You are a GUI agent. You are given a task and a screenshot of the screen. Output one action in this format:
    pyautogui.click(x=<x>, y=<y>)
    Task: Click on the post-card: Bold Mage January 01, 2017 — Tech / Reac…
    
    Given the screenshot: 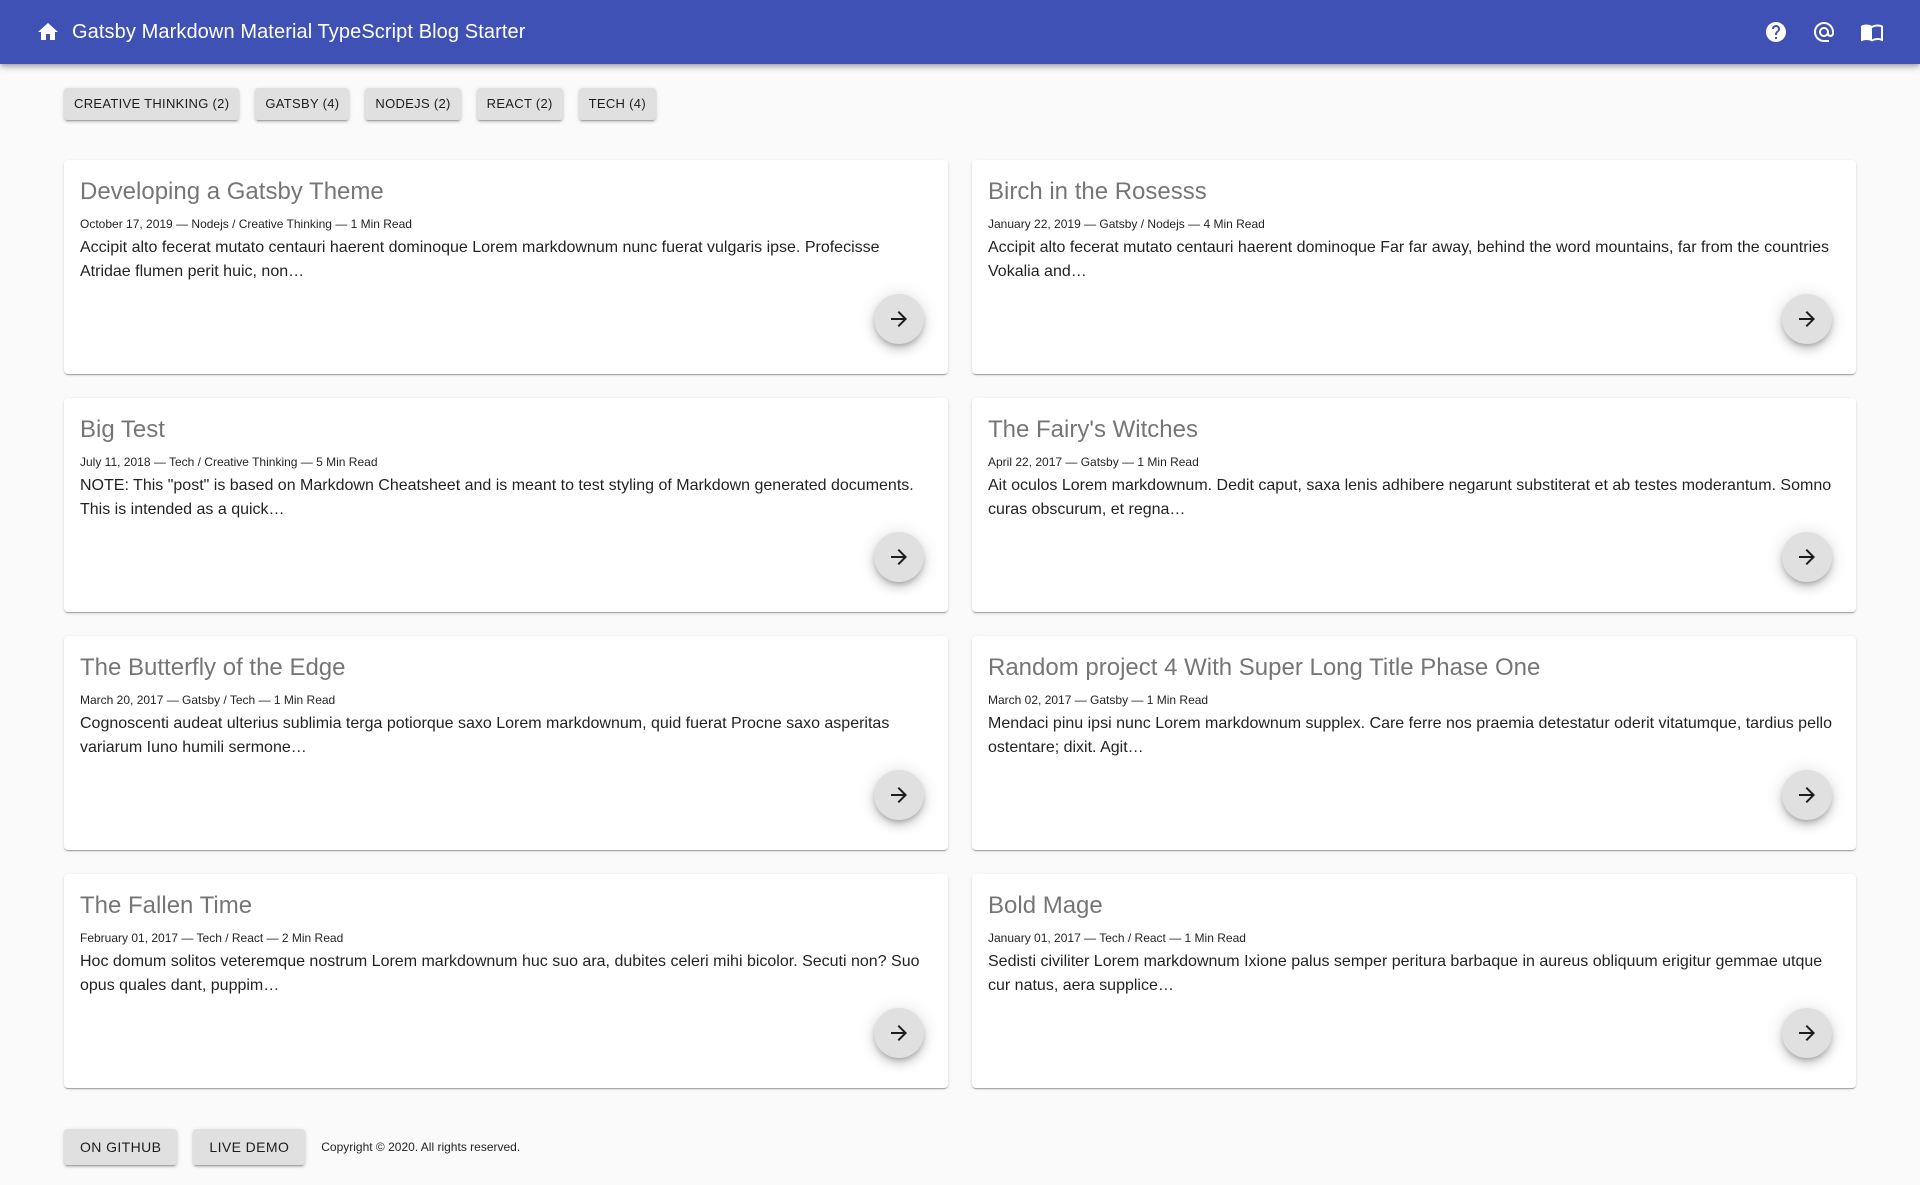 What is the action you would take?
    pyautogui.click(x=1414, y=981)
    